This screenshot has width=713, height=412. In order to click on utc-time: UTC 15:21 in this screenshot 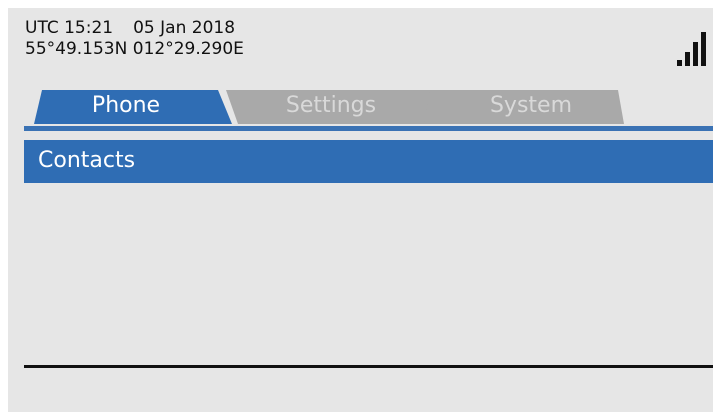, I will do `click(69, 28)`.